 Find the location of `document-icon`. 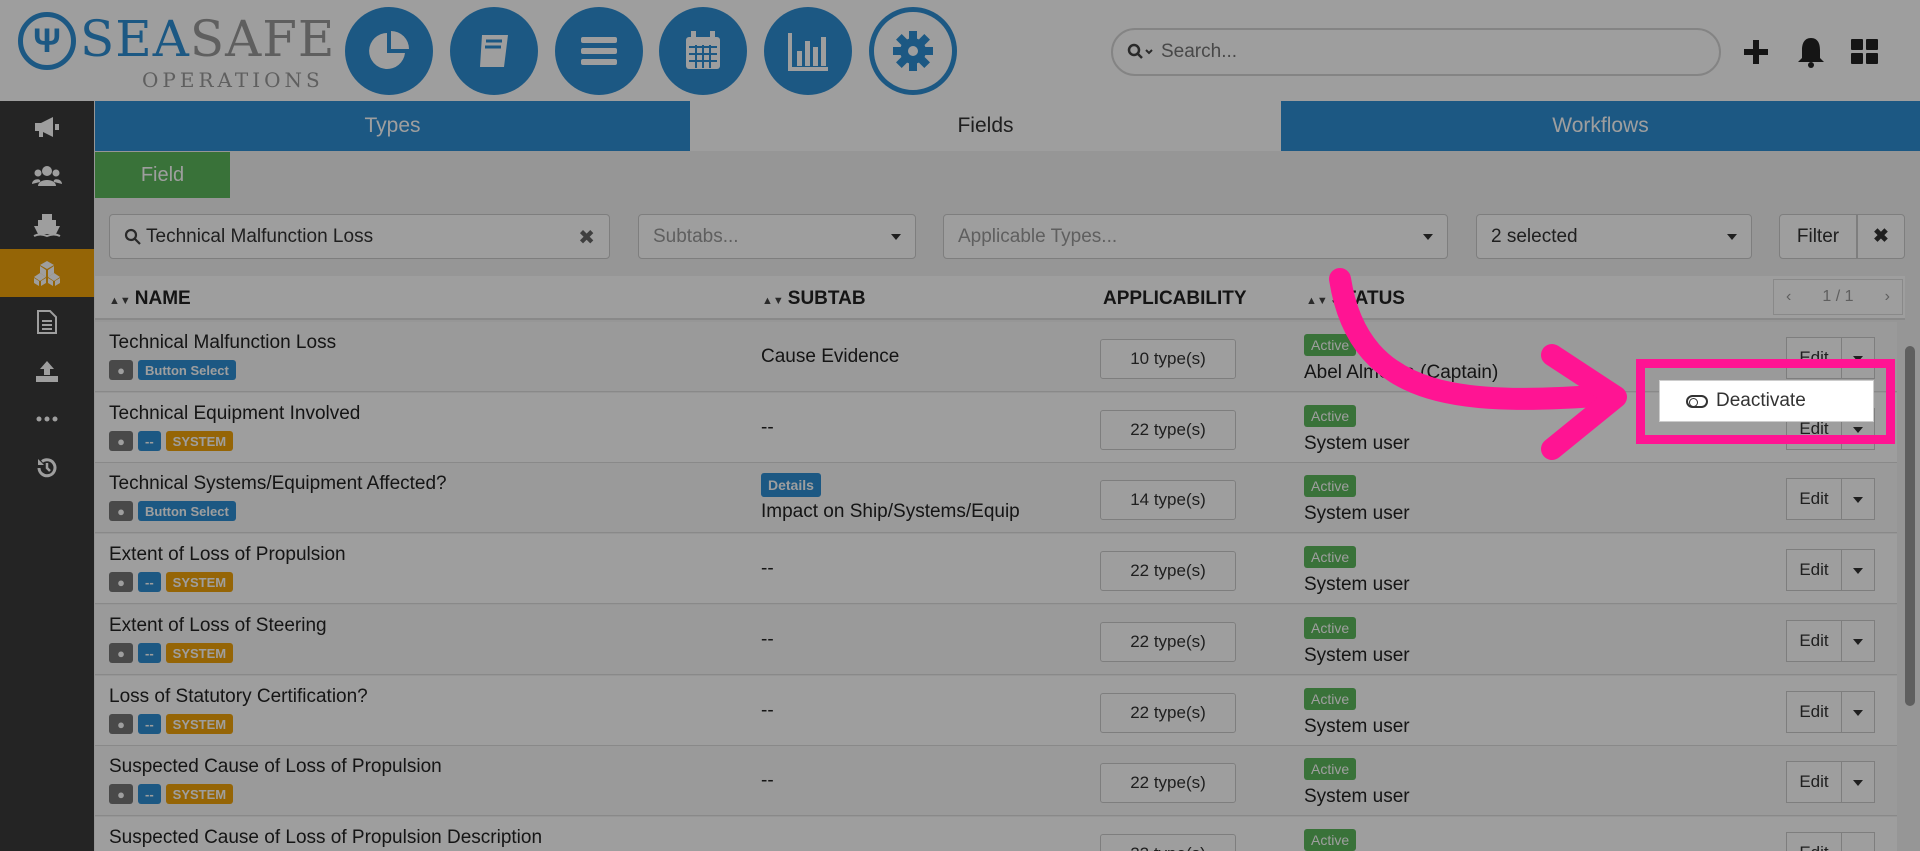

document-icon is located at coordinates (47, 322).